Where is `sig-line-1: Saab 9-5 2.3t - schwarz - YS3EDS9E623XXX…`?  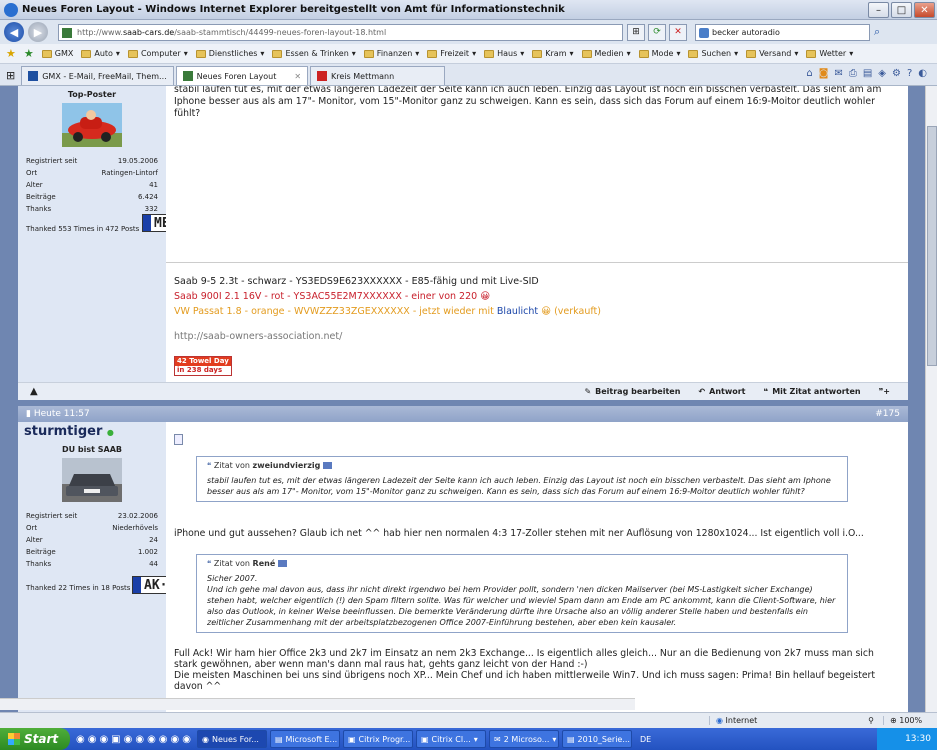
sig-line-1: Saab 9-5 2.3t - schwarz - YS3EDS9E623XXX… is located at coordinates (356, 281).